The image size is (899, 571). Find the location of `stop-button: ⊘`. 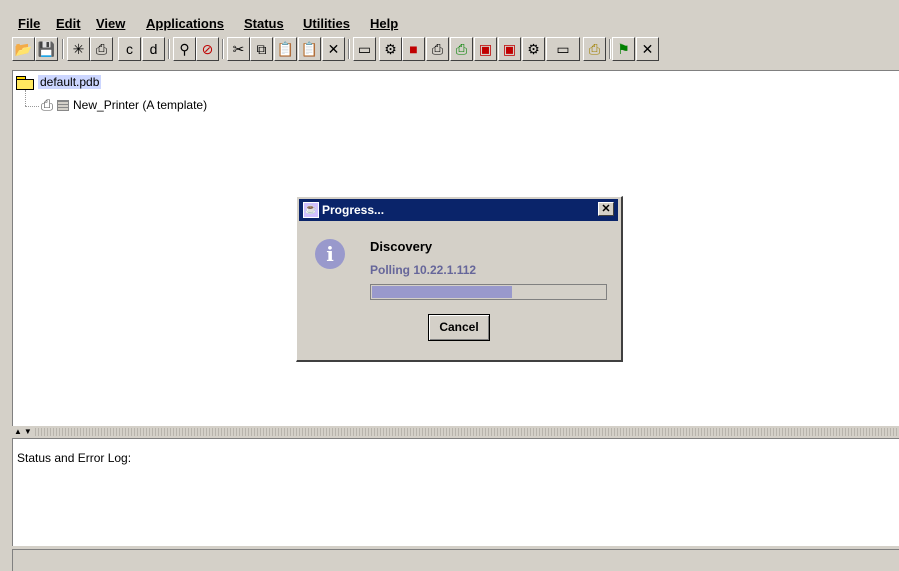

stop-button: ⊘ is located at coordinates (207, 49).